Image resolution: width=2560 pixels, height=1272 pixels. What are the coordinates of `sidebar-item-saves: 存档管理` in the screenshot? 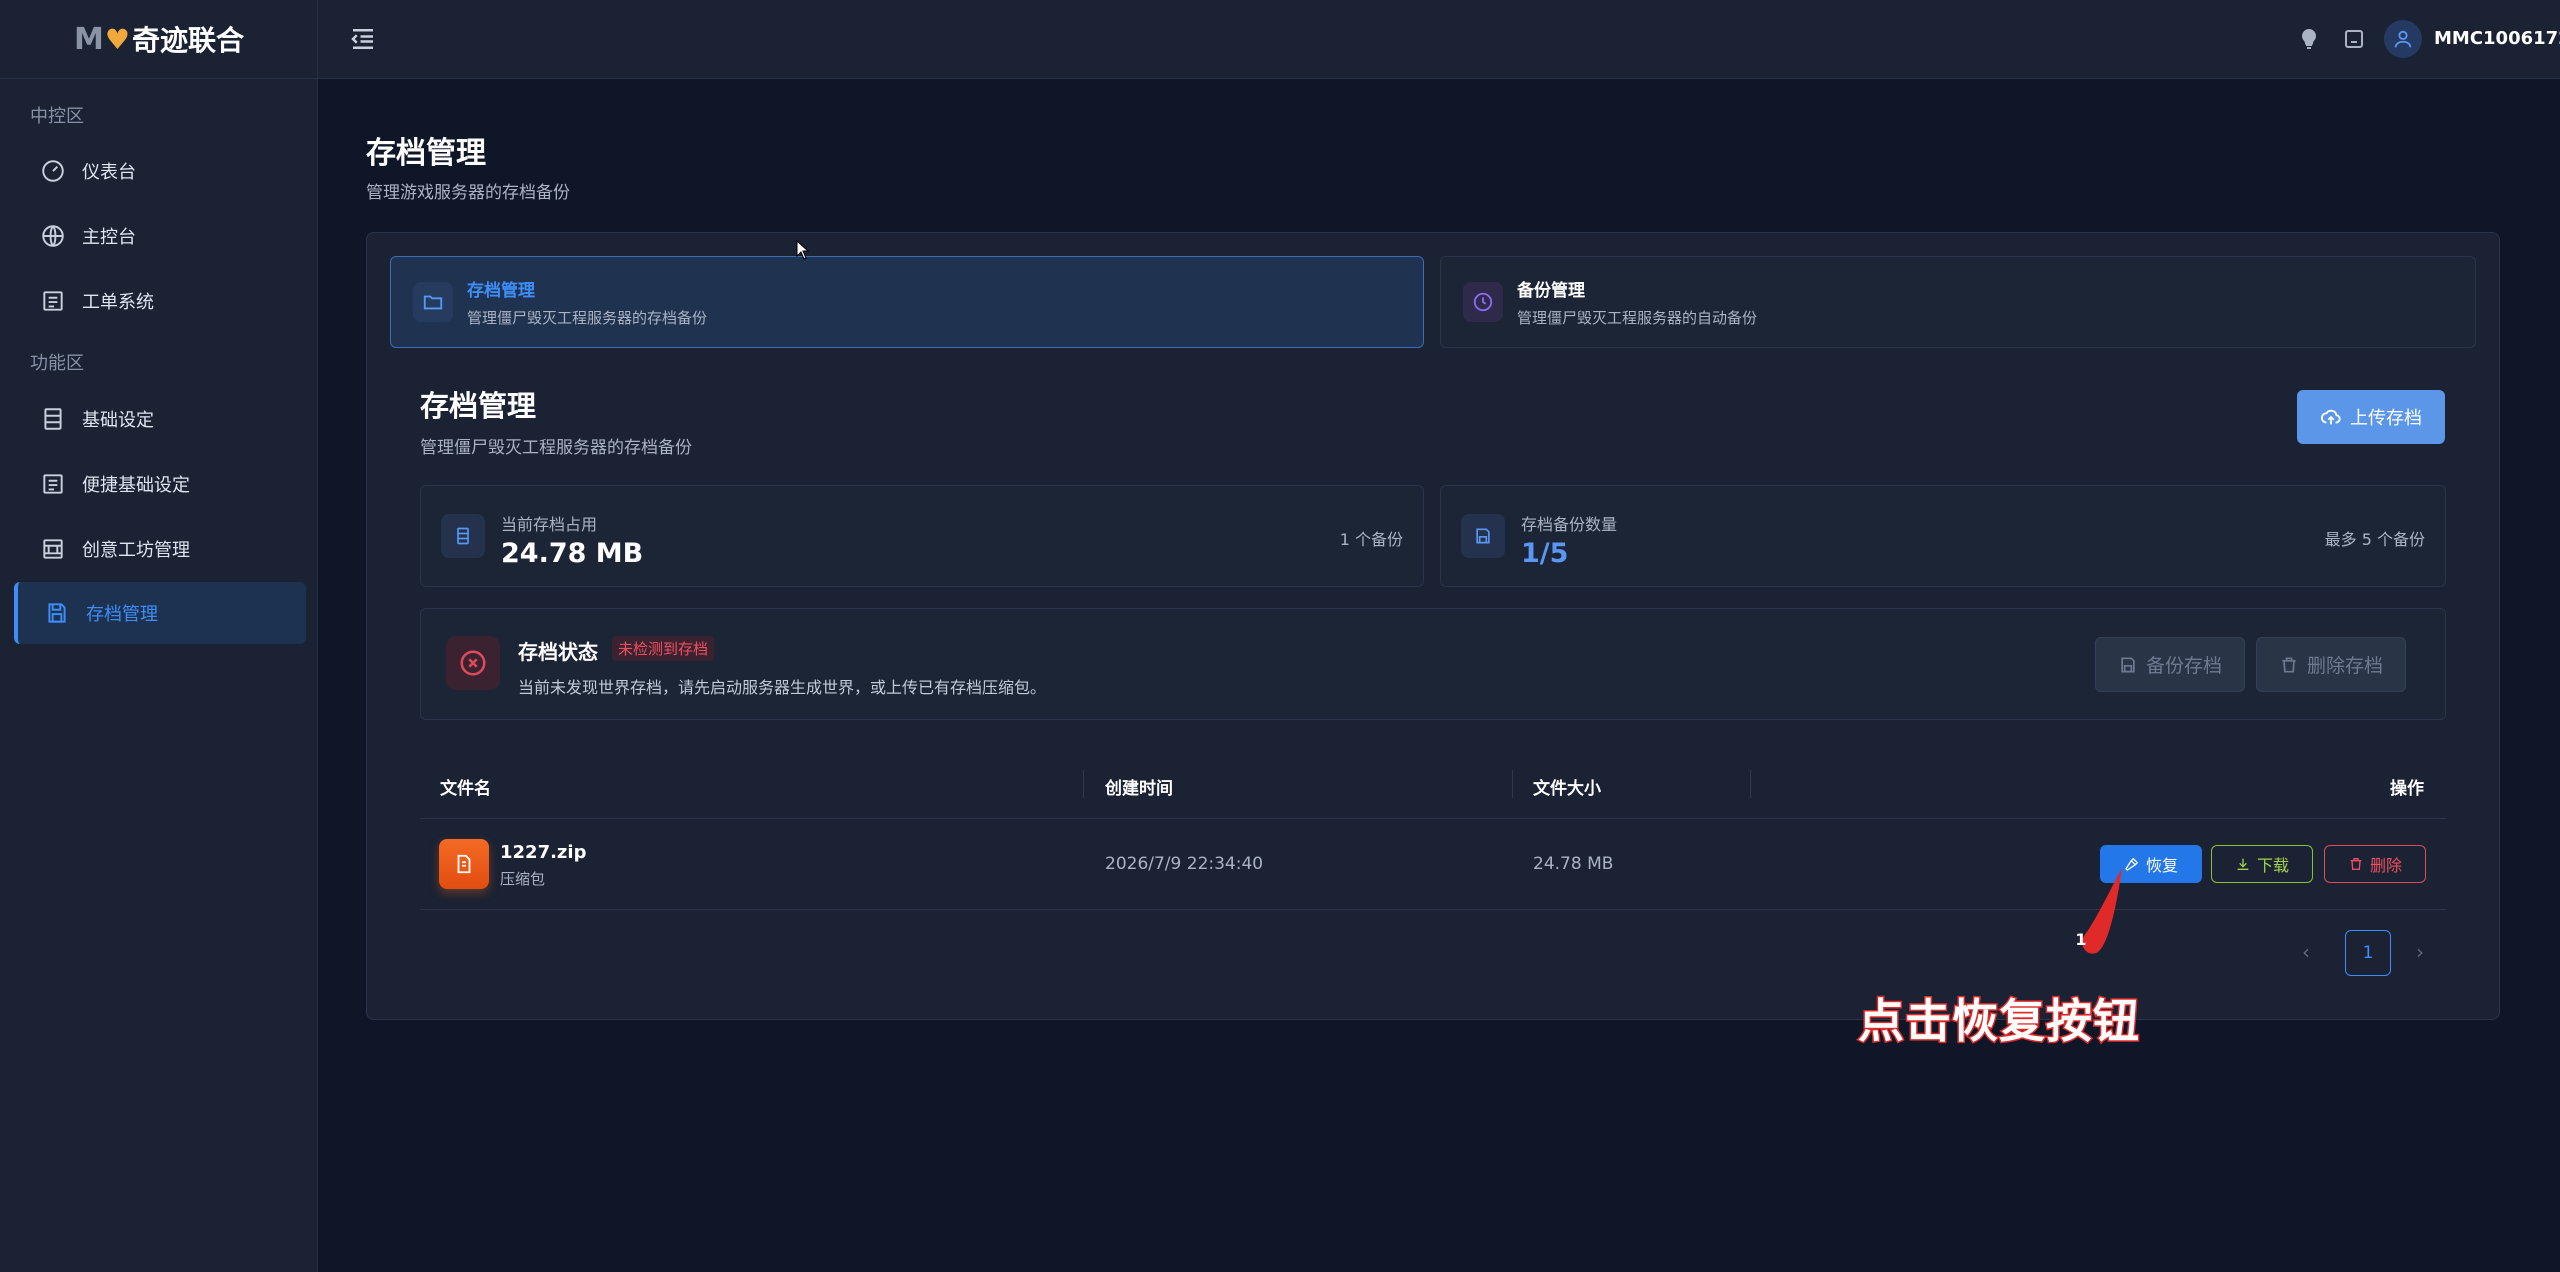 It's located at (160, 613).